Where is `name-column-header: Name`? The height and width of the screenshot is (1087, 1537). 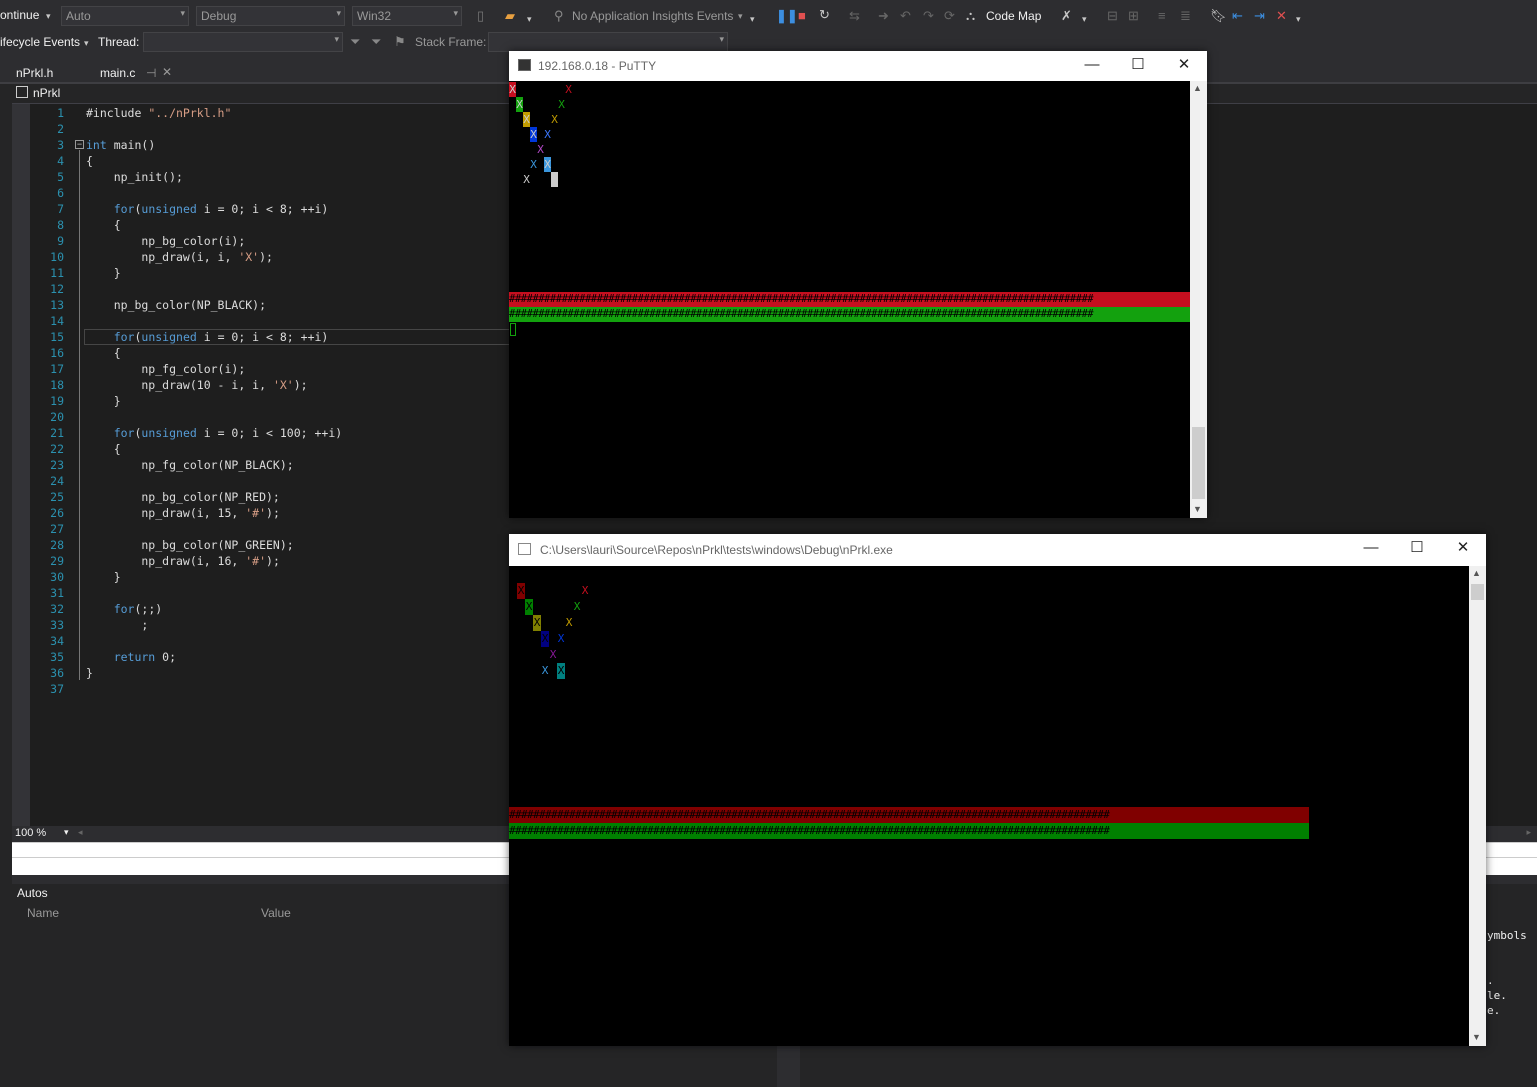 name-column-header: Name is located at coordinates (43, 913).